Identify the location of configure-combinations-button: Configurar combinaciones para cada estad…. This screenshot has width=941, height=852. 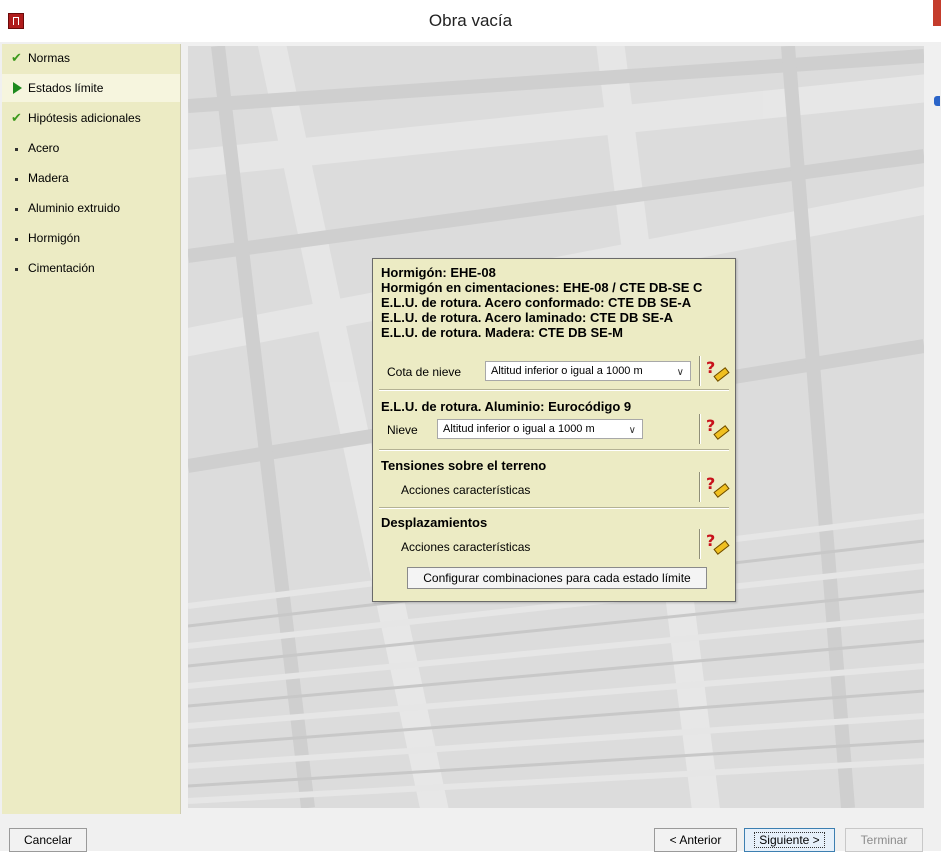
(557, 578).